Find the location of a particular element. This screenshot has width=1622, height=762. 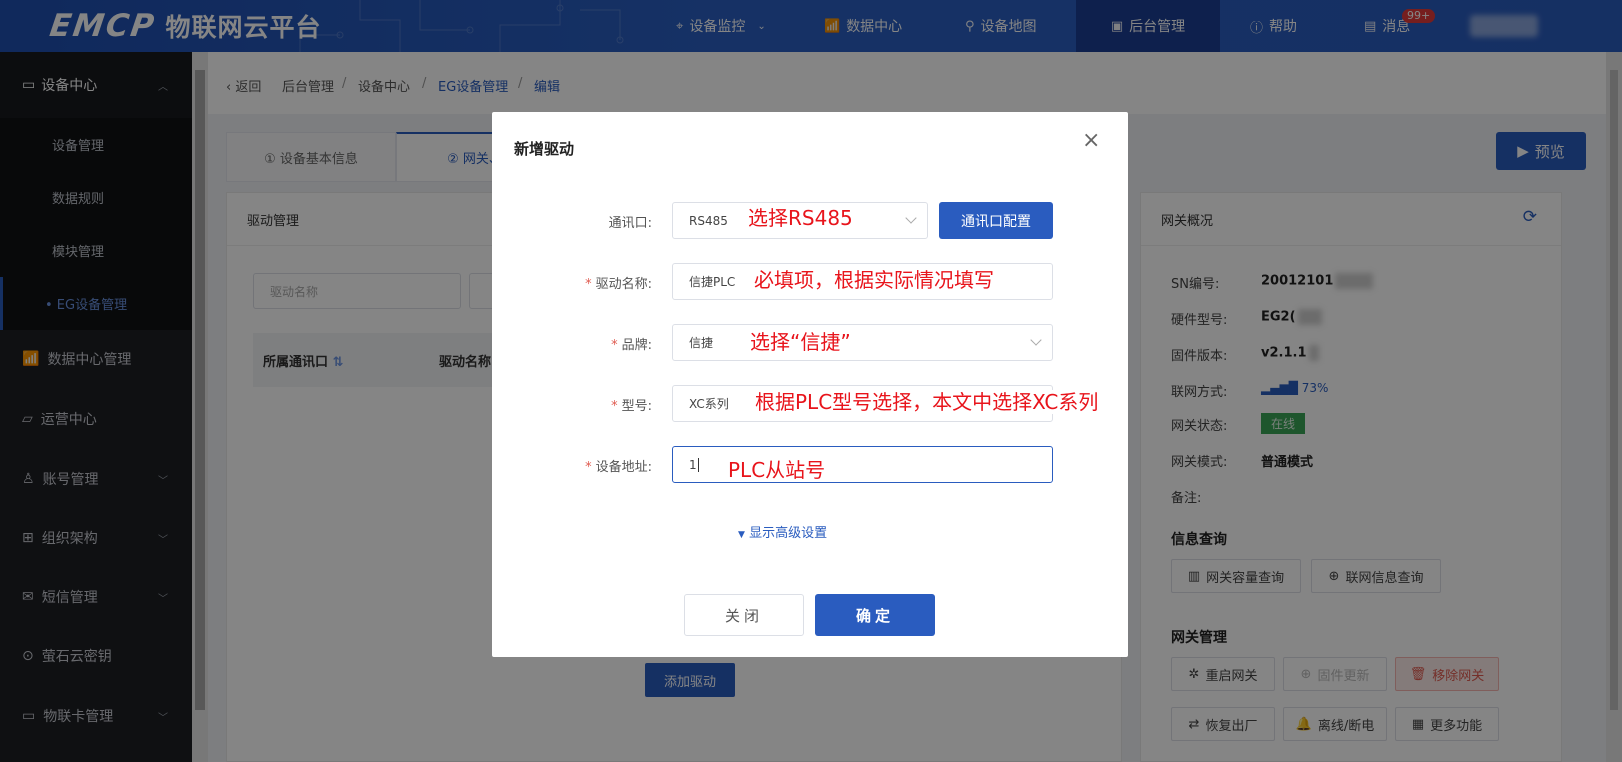

port-config-button: 通讯口配置 is located at coordinates (996, 220).